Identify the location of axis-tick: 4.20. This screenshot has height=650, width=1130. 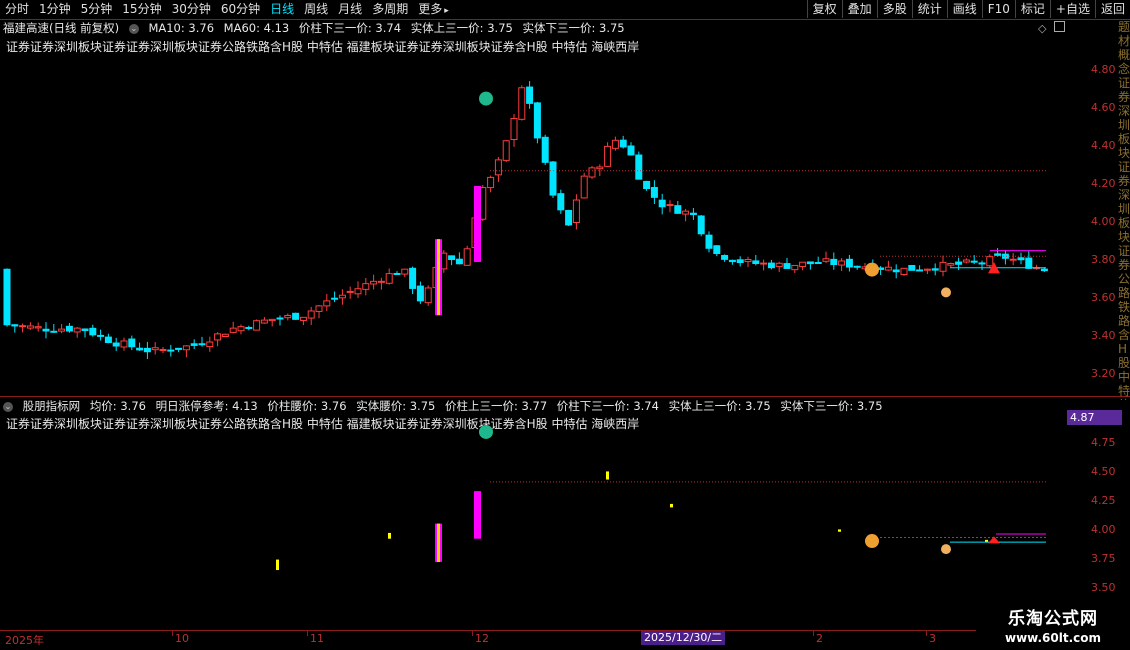
(1103, 183).